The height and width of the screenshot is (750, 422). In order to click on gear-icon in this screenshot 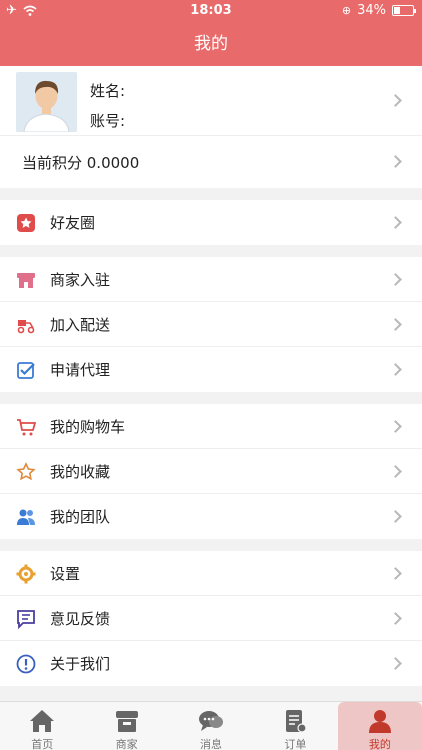, I will do `click(26, 574)`.